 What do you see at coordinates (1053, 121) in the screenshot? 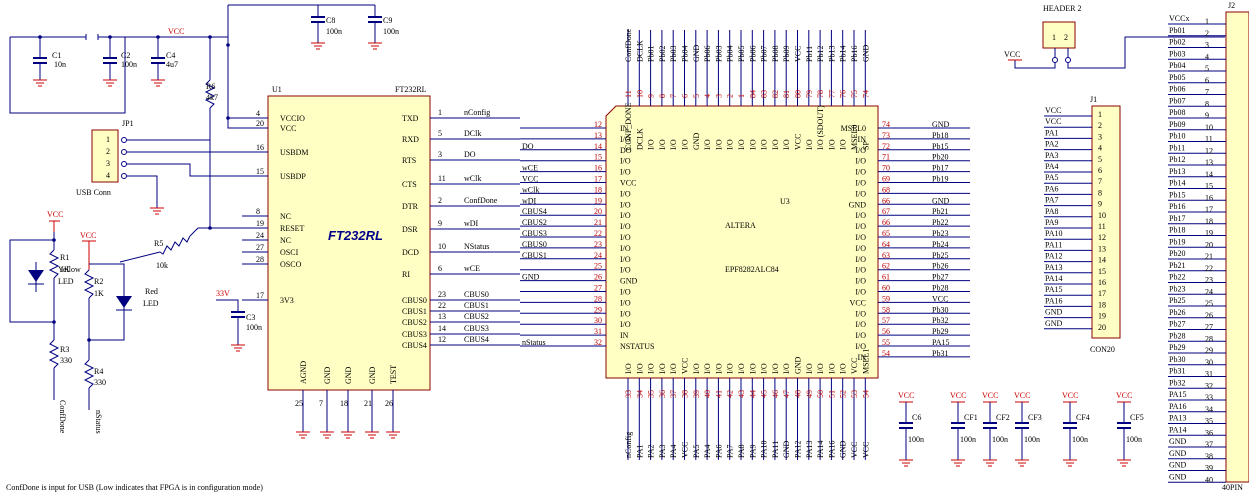
I see `j1-net-label: VCC` at bounding box center [1053, 121].